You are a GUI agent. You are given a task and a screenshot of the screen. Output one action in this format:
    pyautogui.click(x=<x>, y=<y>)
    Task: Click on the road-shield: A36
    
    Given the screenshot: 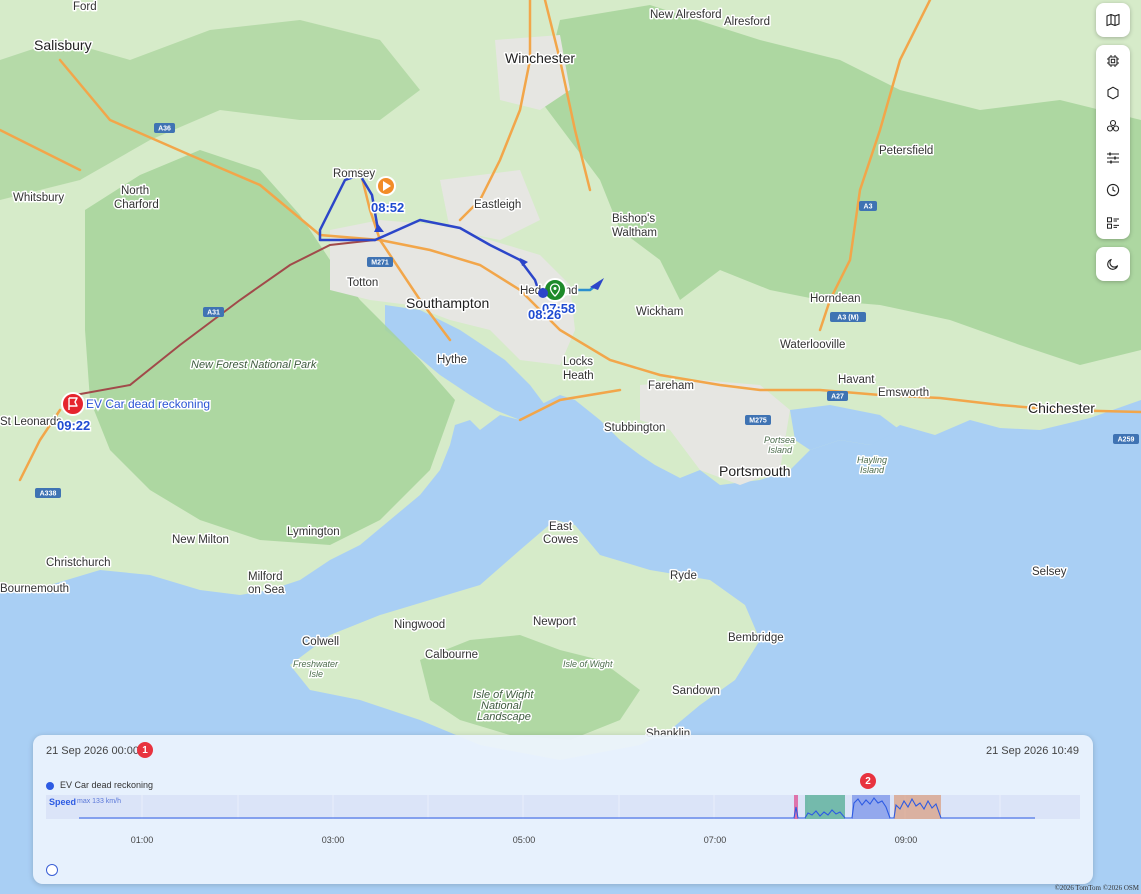 What is the action you would take?
    pyautogui.click(x=164, y=128)
    